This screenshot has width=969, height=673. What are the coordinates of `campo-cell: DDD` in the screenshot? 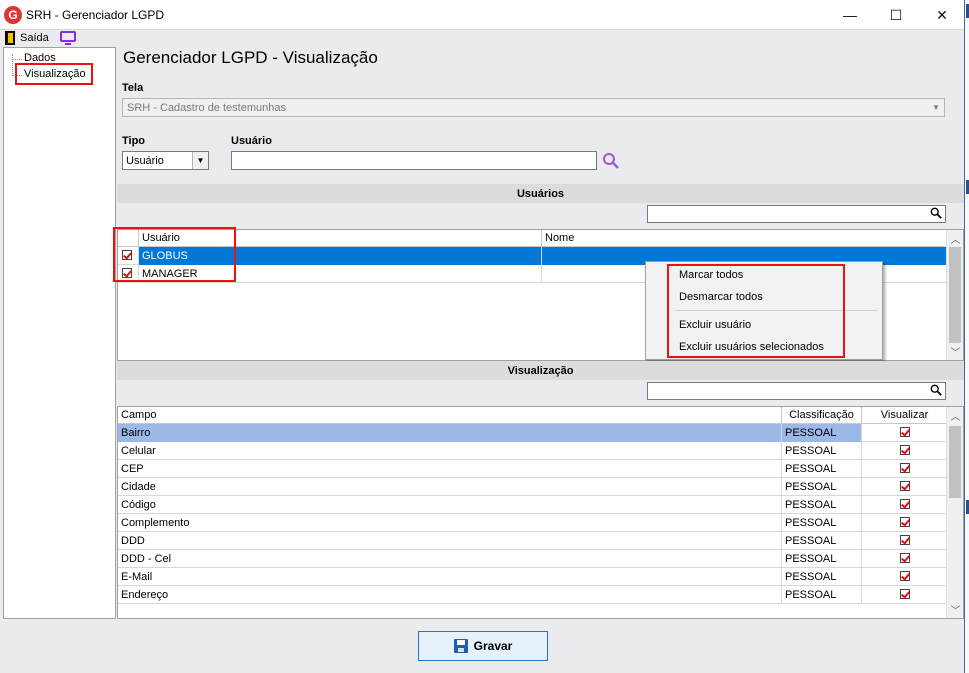 It's located at (450, 541).